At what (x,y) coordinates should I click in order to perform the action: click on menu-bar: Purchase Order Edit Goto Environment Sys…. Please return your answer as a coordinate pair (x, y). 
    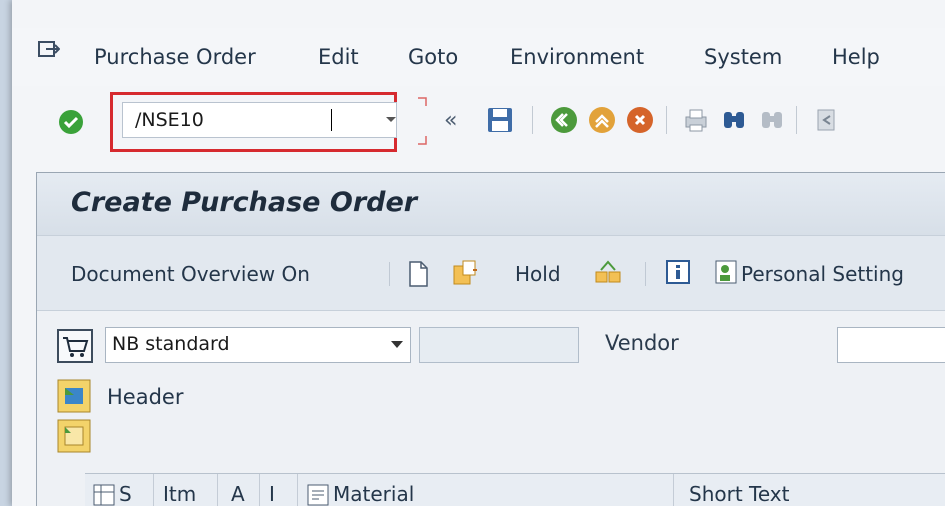
    Looking at the image, I should click on (478, 57).